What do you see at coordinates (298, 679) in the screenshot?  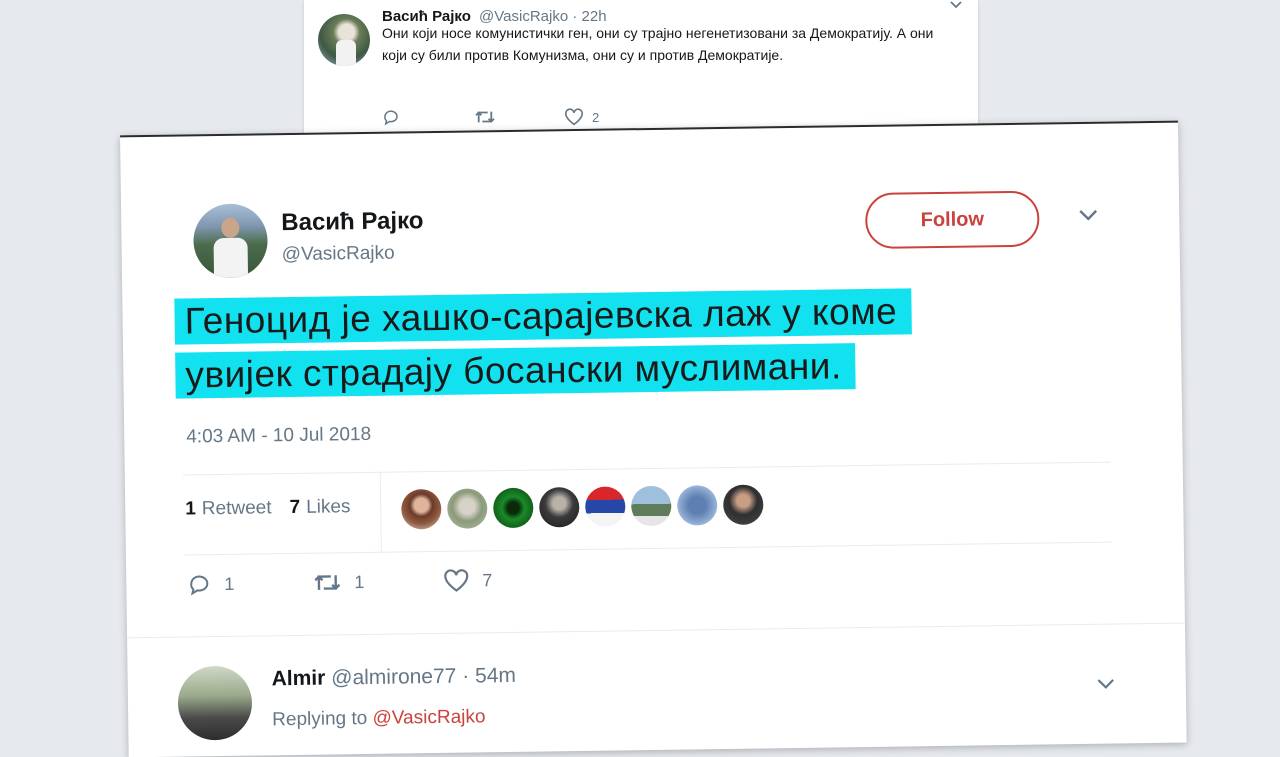 I see `author-name: Almir` at bounding box center [298, 679].